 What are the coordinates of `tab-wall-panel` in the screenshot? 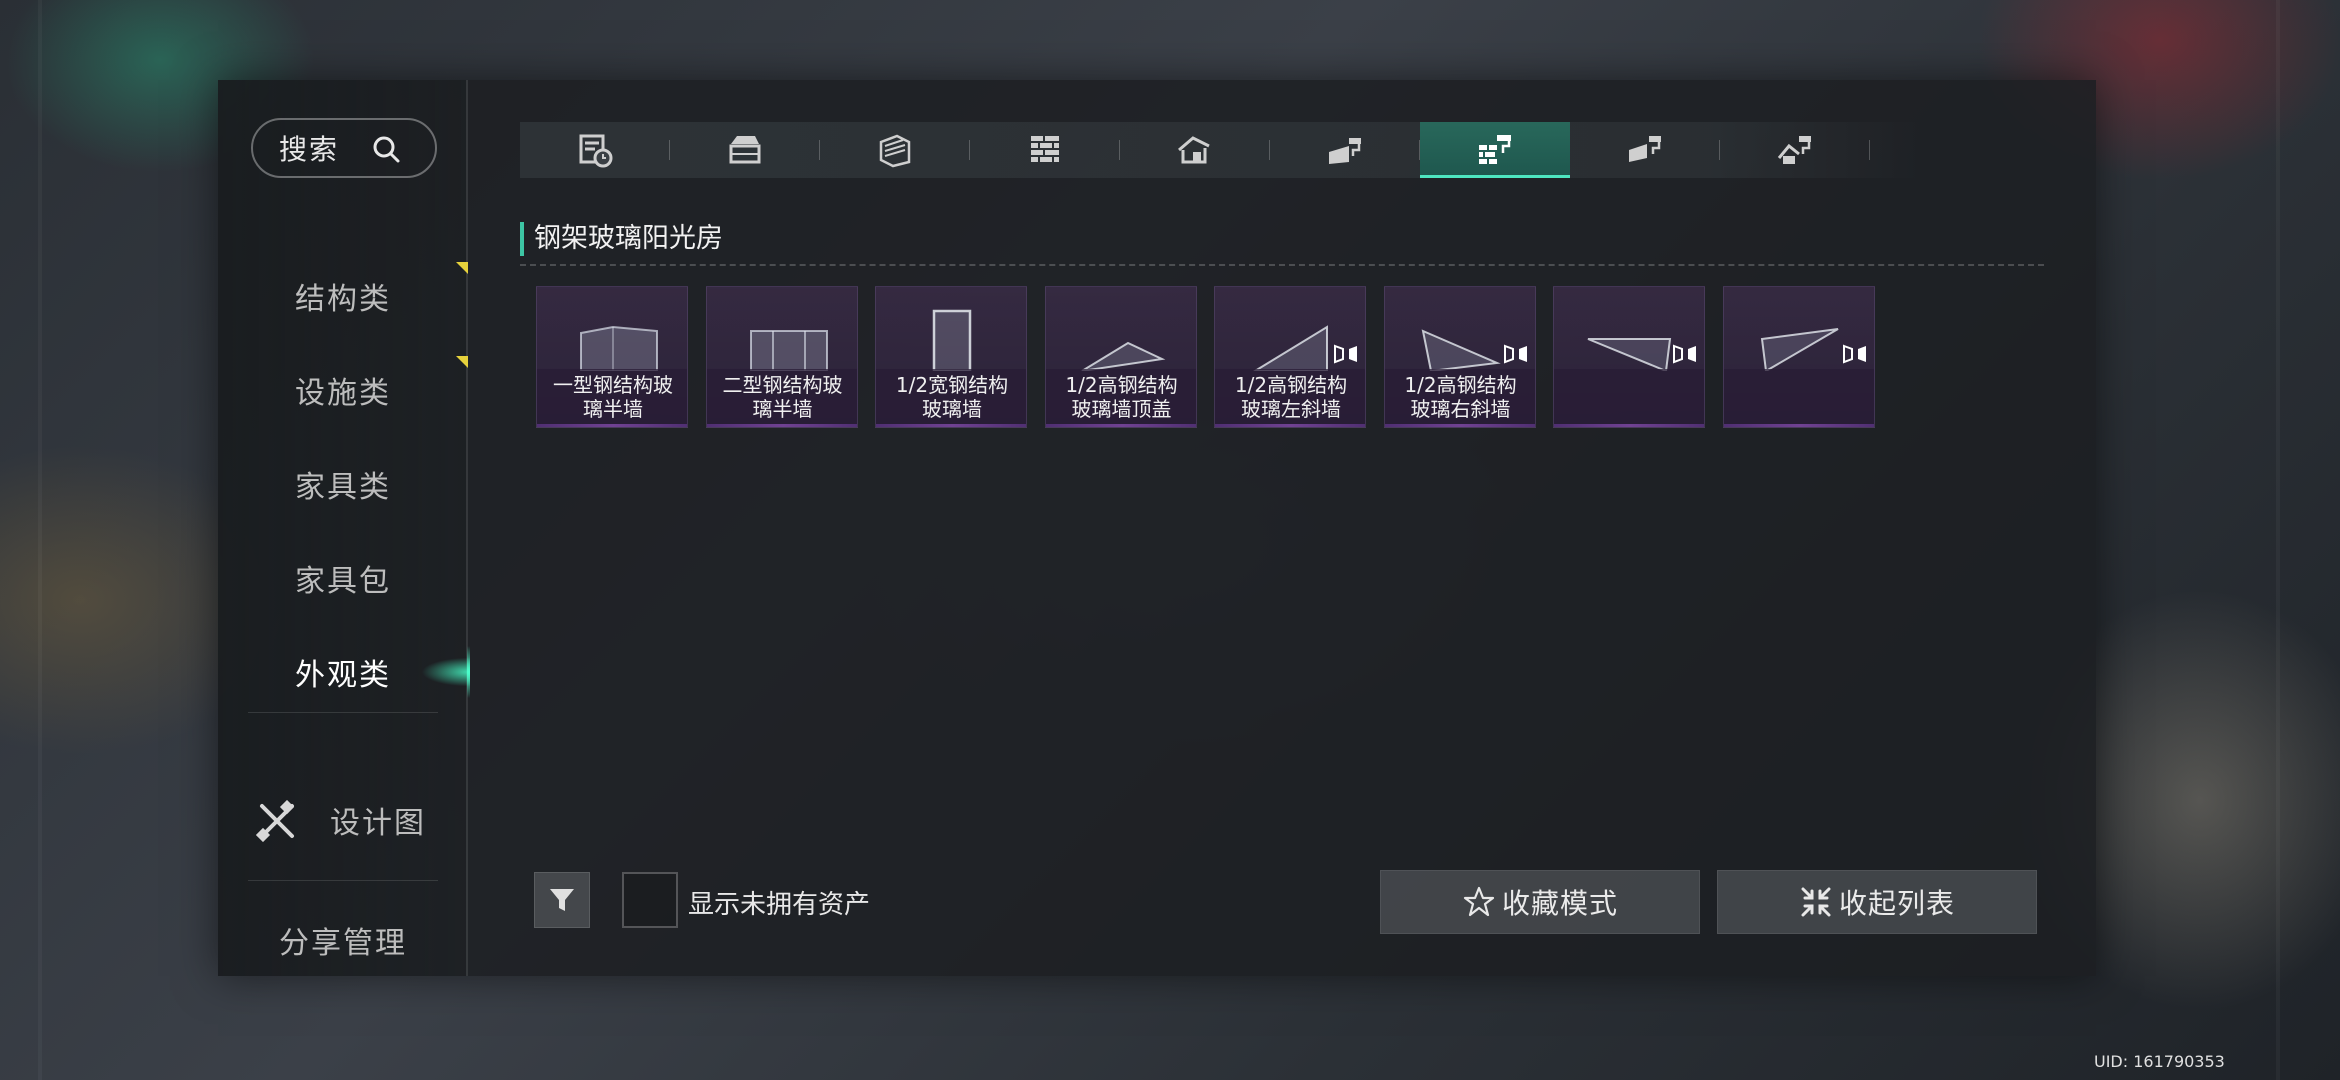 It's located at (895, 150).